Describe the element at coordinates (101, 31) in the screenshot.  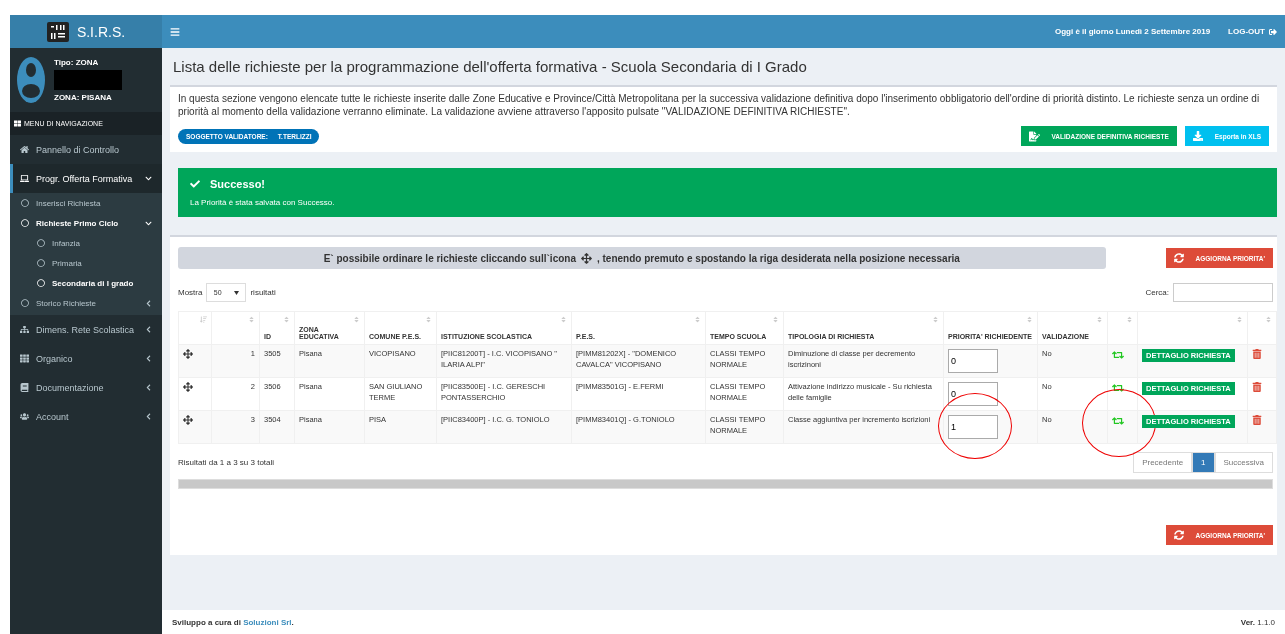
I see `app-logo-text: S.I.R.S.` at that location.